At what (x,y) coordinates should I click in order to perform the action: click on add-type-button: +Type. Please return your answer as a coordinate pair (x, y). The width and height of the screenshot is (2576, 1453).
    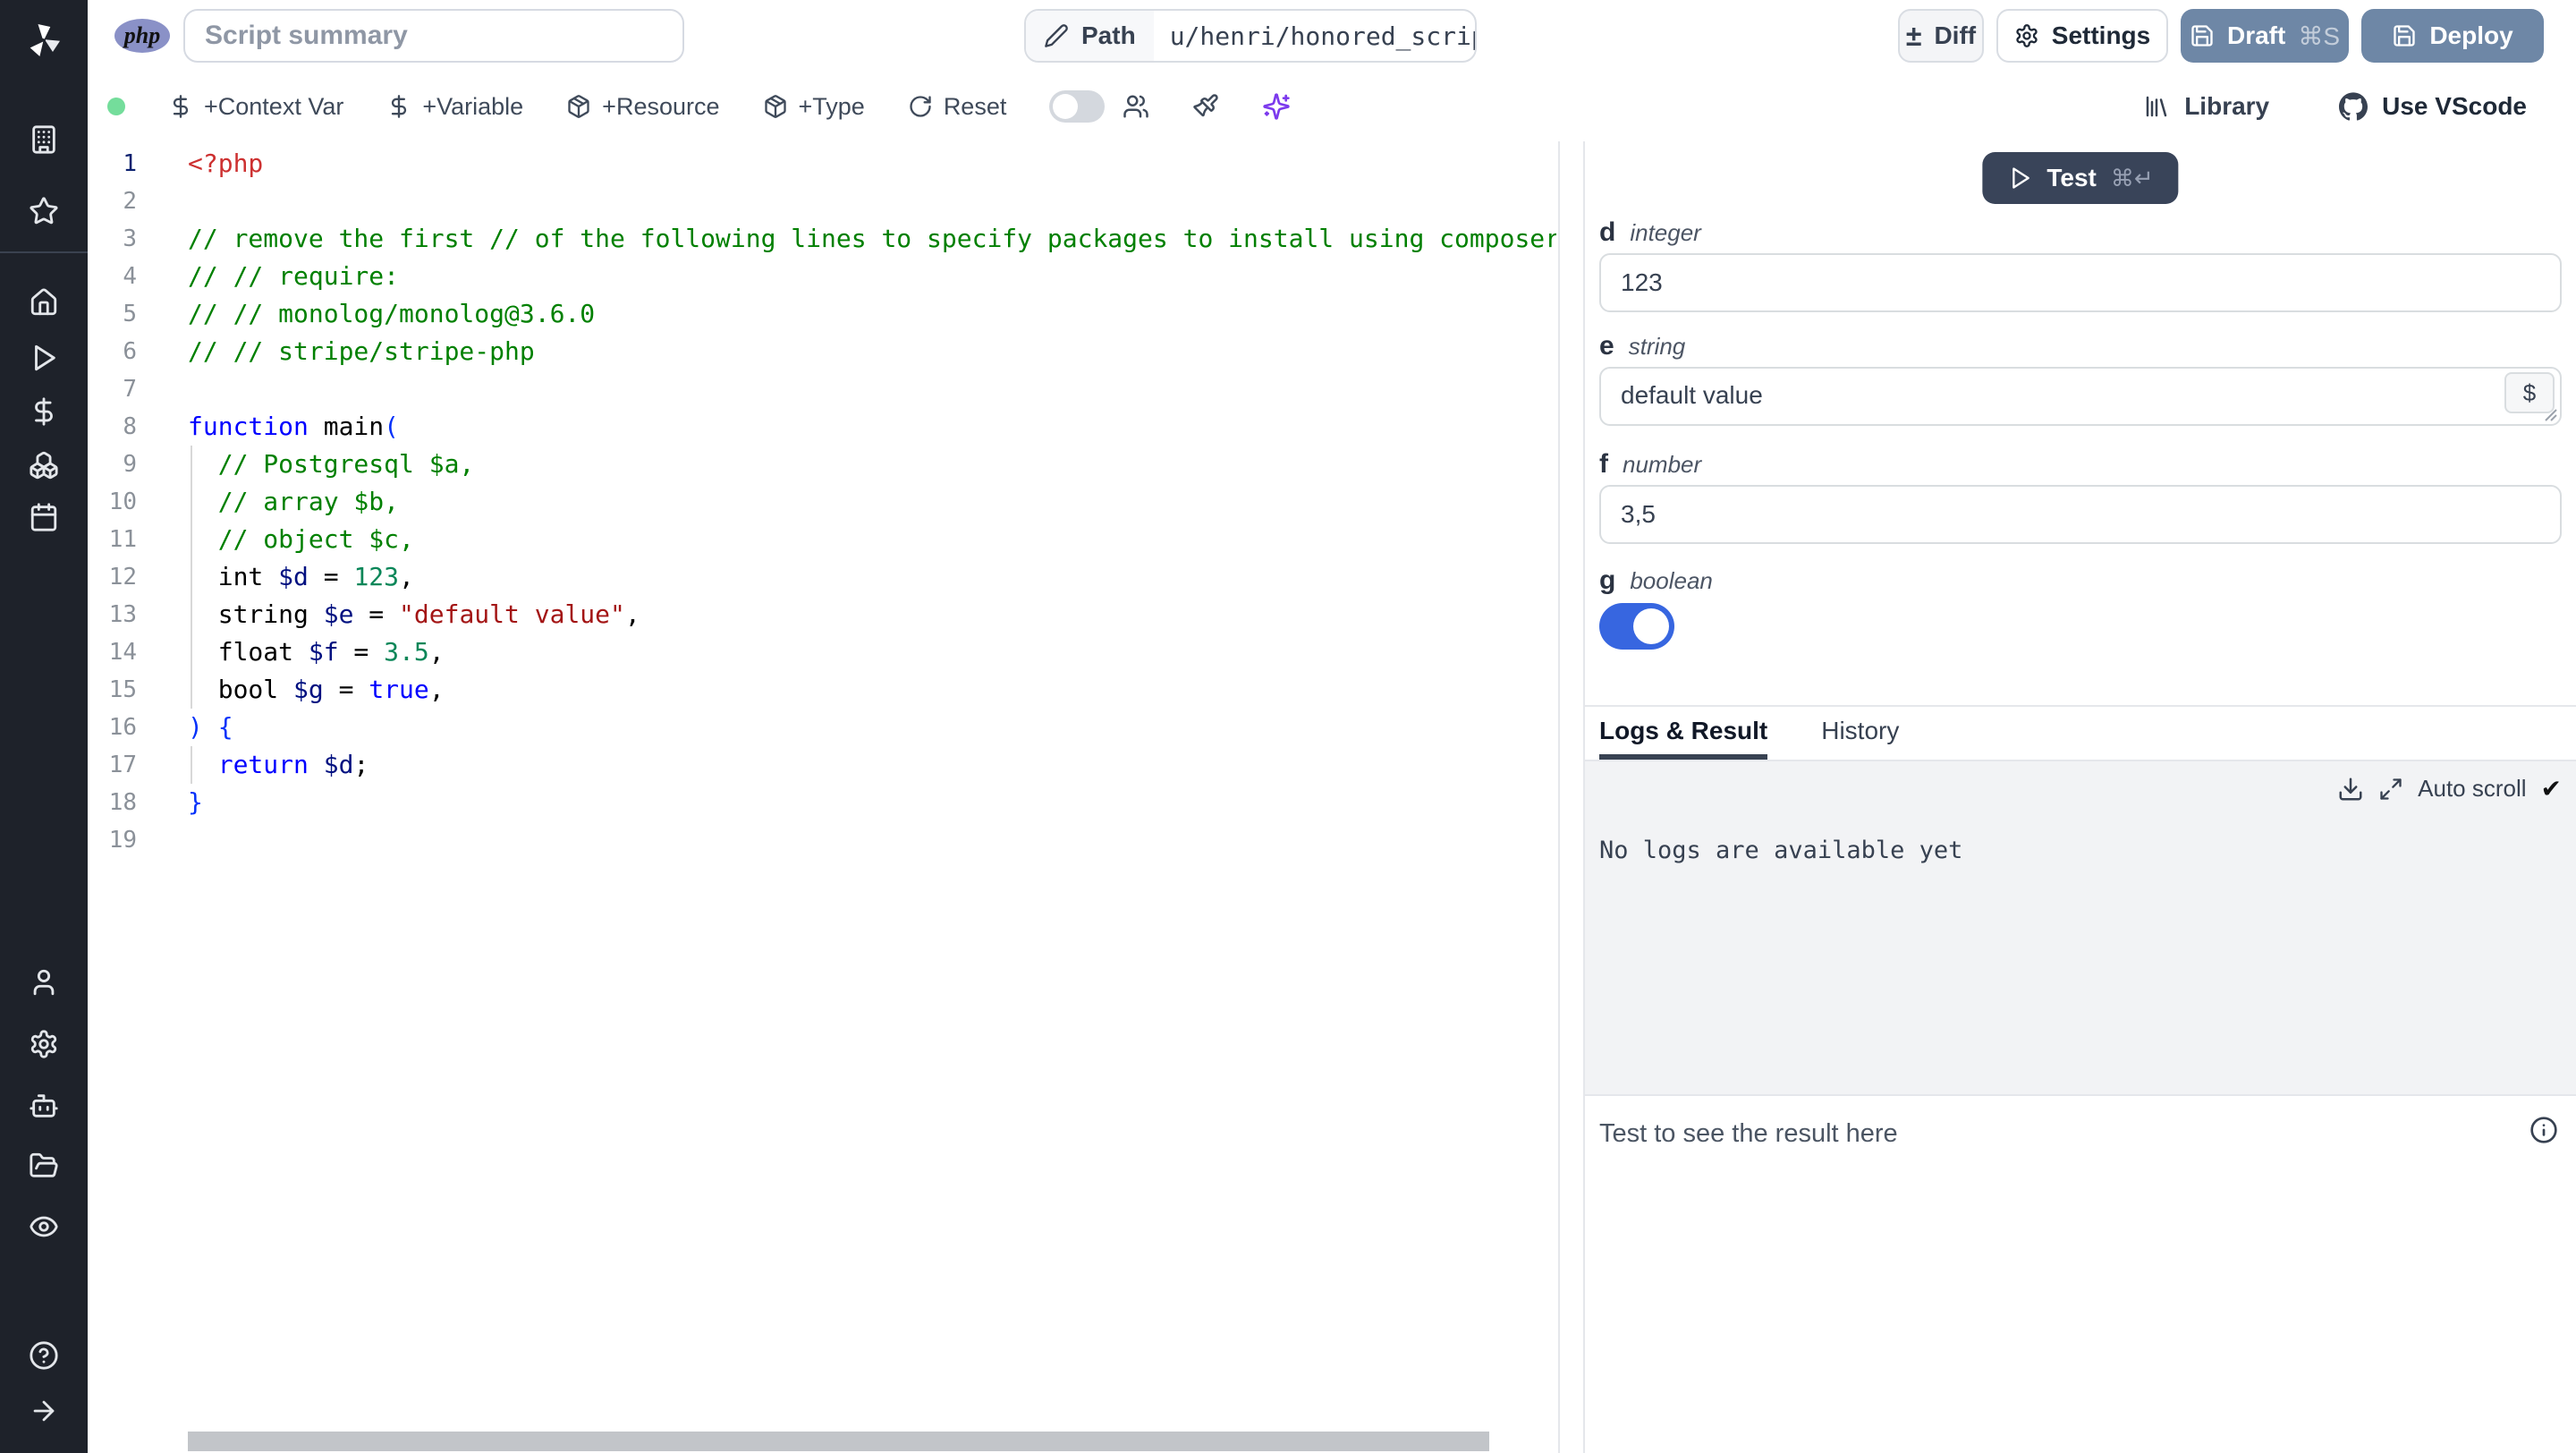
    Looking at the image, I should click on (814, 107).